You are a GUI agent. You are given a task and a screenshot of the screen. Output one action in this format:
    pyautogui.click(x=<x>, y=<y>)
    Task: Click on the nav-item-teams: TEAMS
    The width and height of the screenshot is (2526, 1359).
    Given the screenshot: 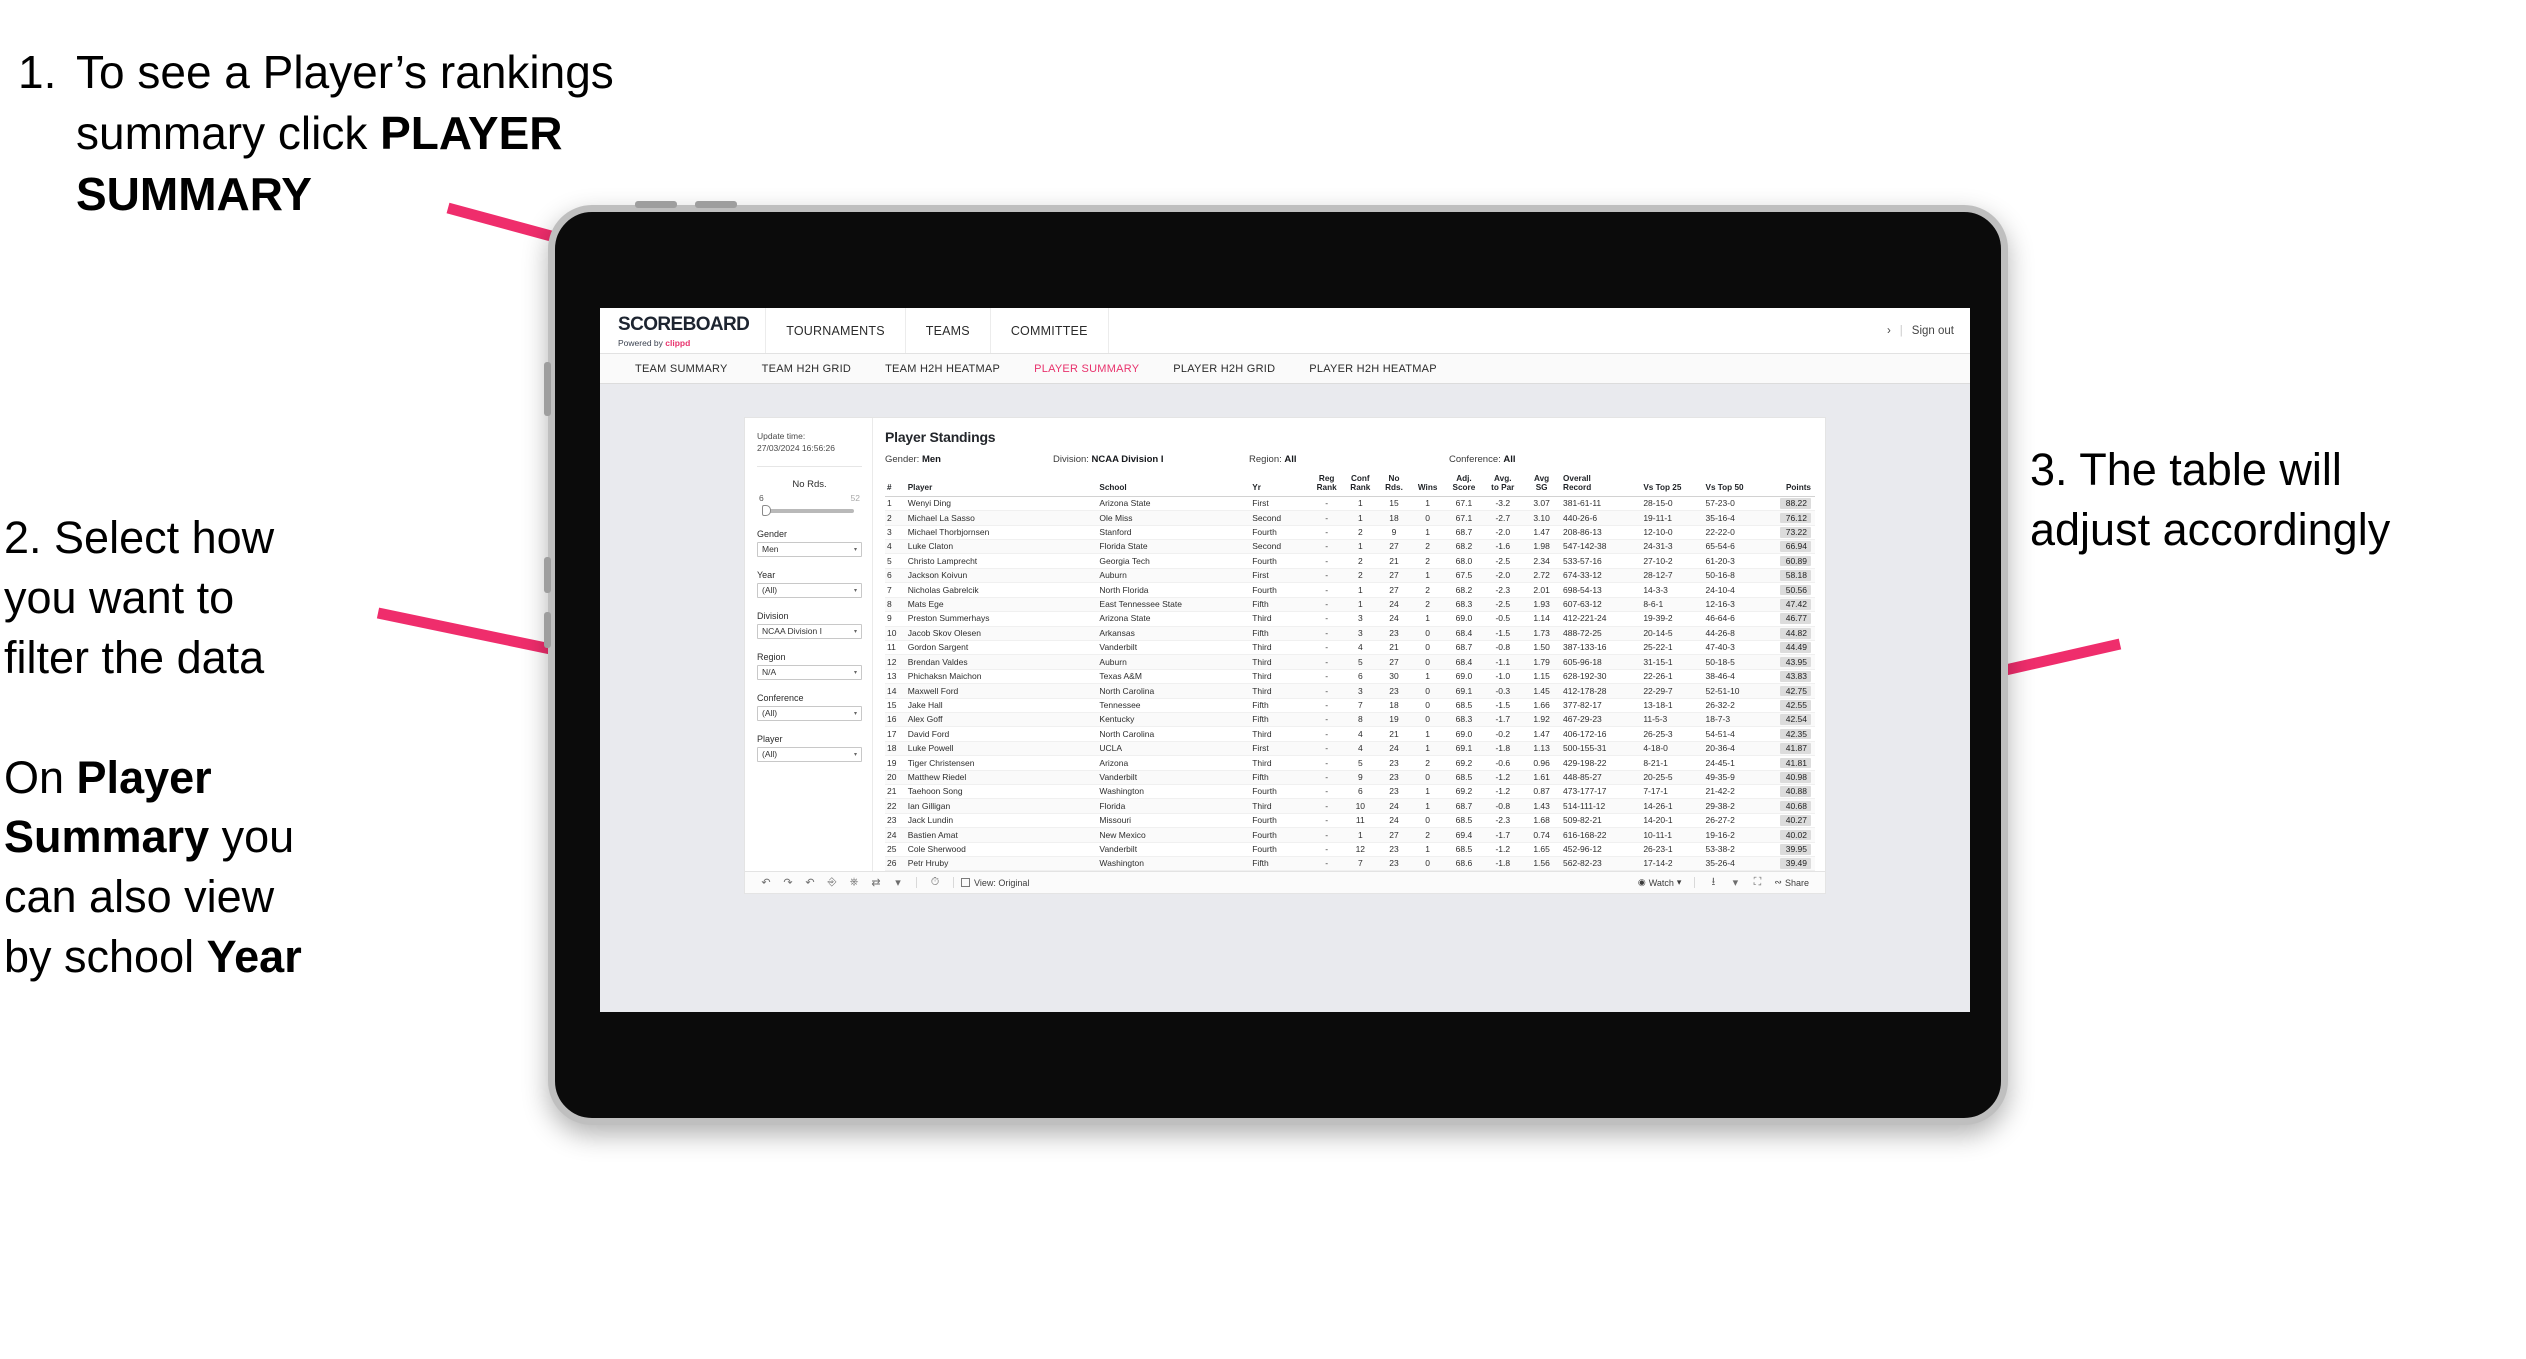 What is the action you would take?
    pyautogui.click(x=948, y=330)
    